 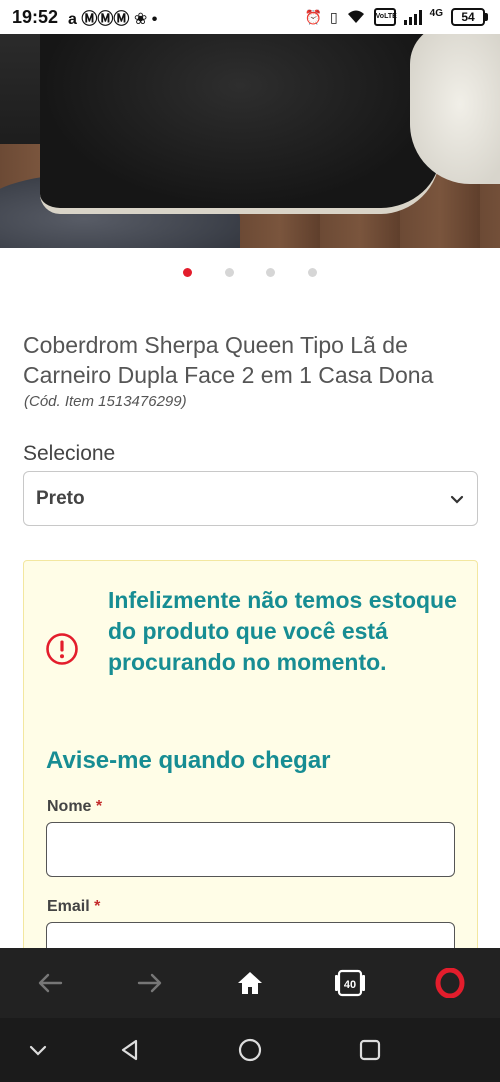 I want to click on tabs-icon: 40, so click(x=350, y=983).